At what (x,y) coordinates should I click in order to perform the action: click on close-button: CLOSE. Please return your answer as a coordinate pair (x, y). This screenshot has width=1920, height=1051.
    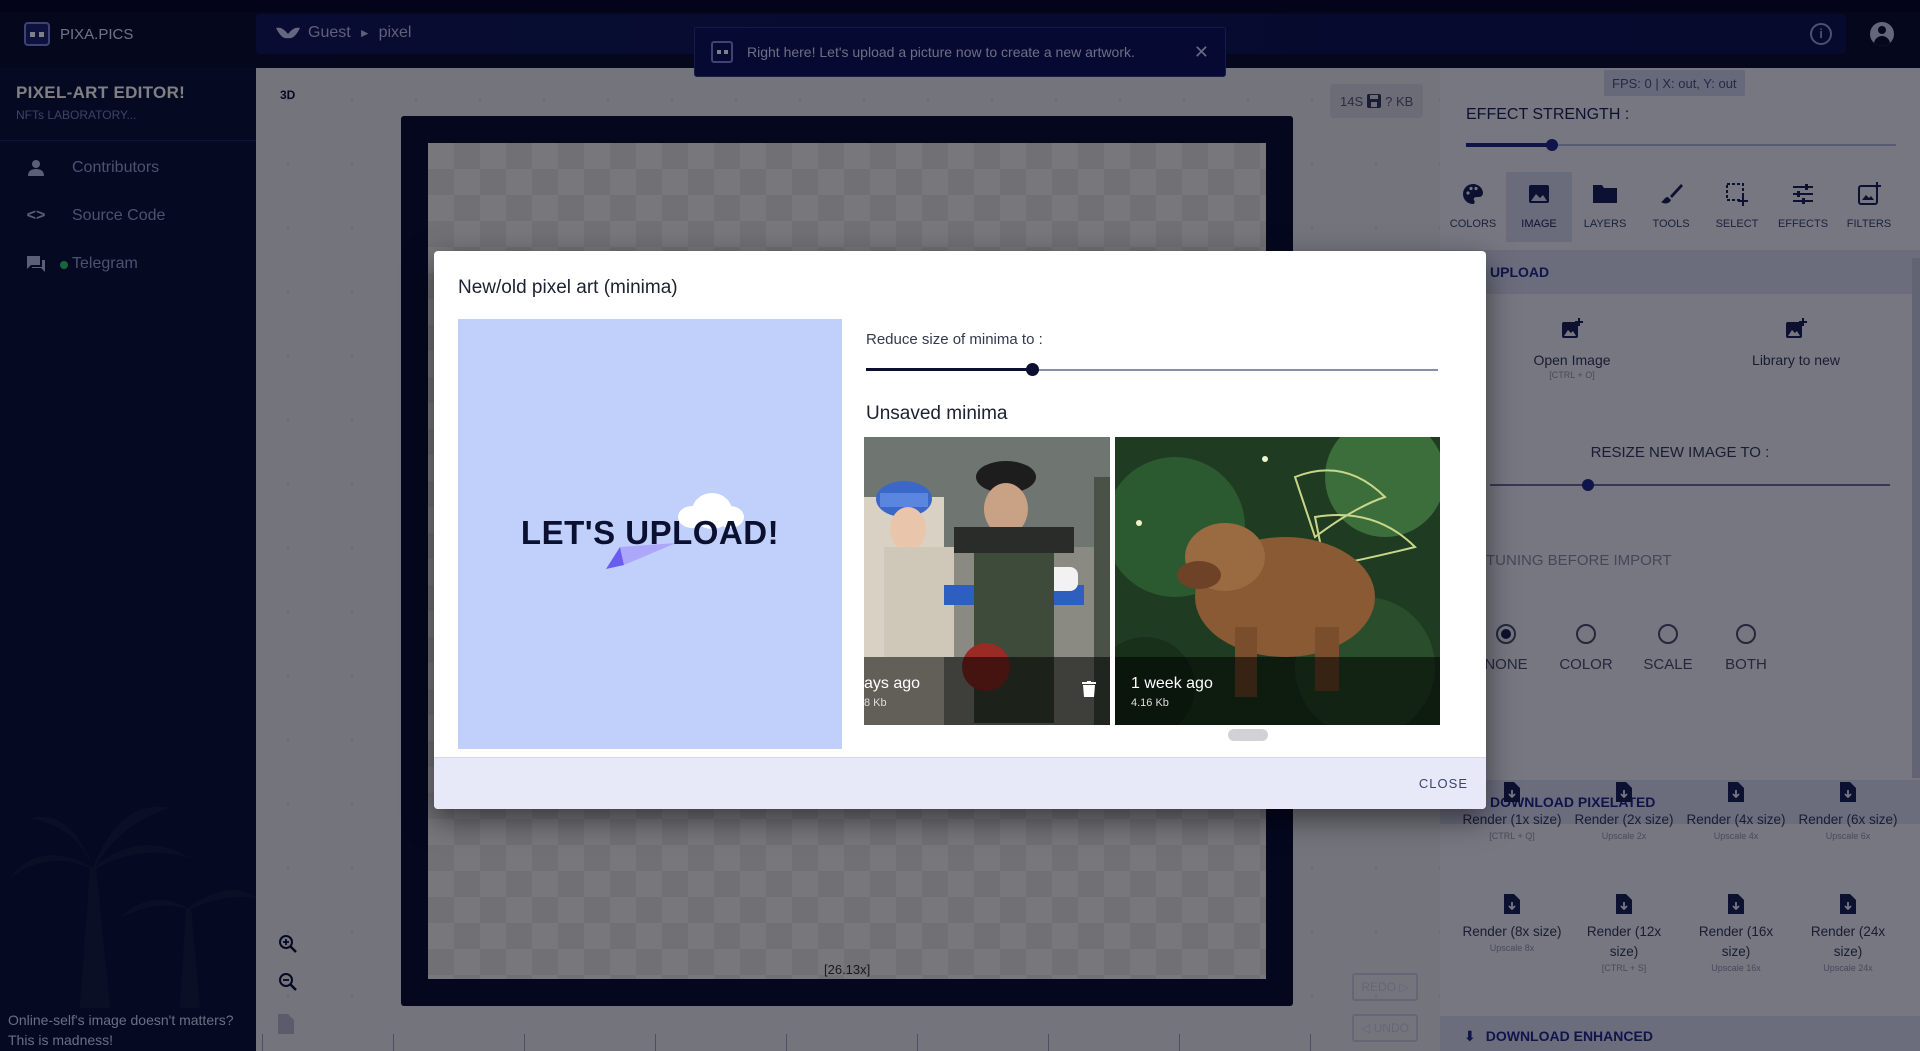
    Looking at the image, I should click on (1443, 783).